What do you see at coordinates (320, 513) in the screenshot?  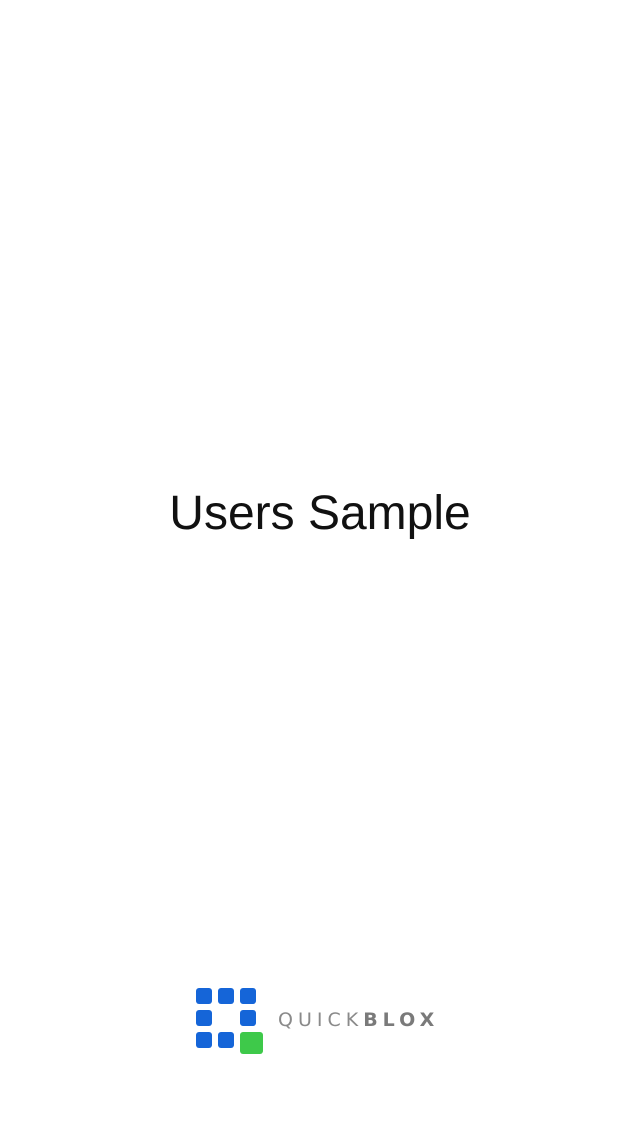 I see `app-title: Users Sample` at bounding box center [320, 513].